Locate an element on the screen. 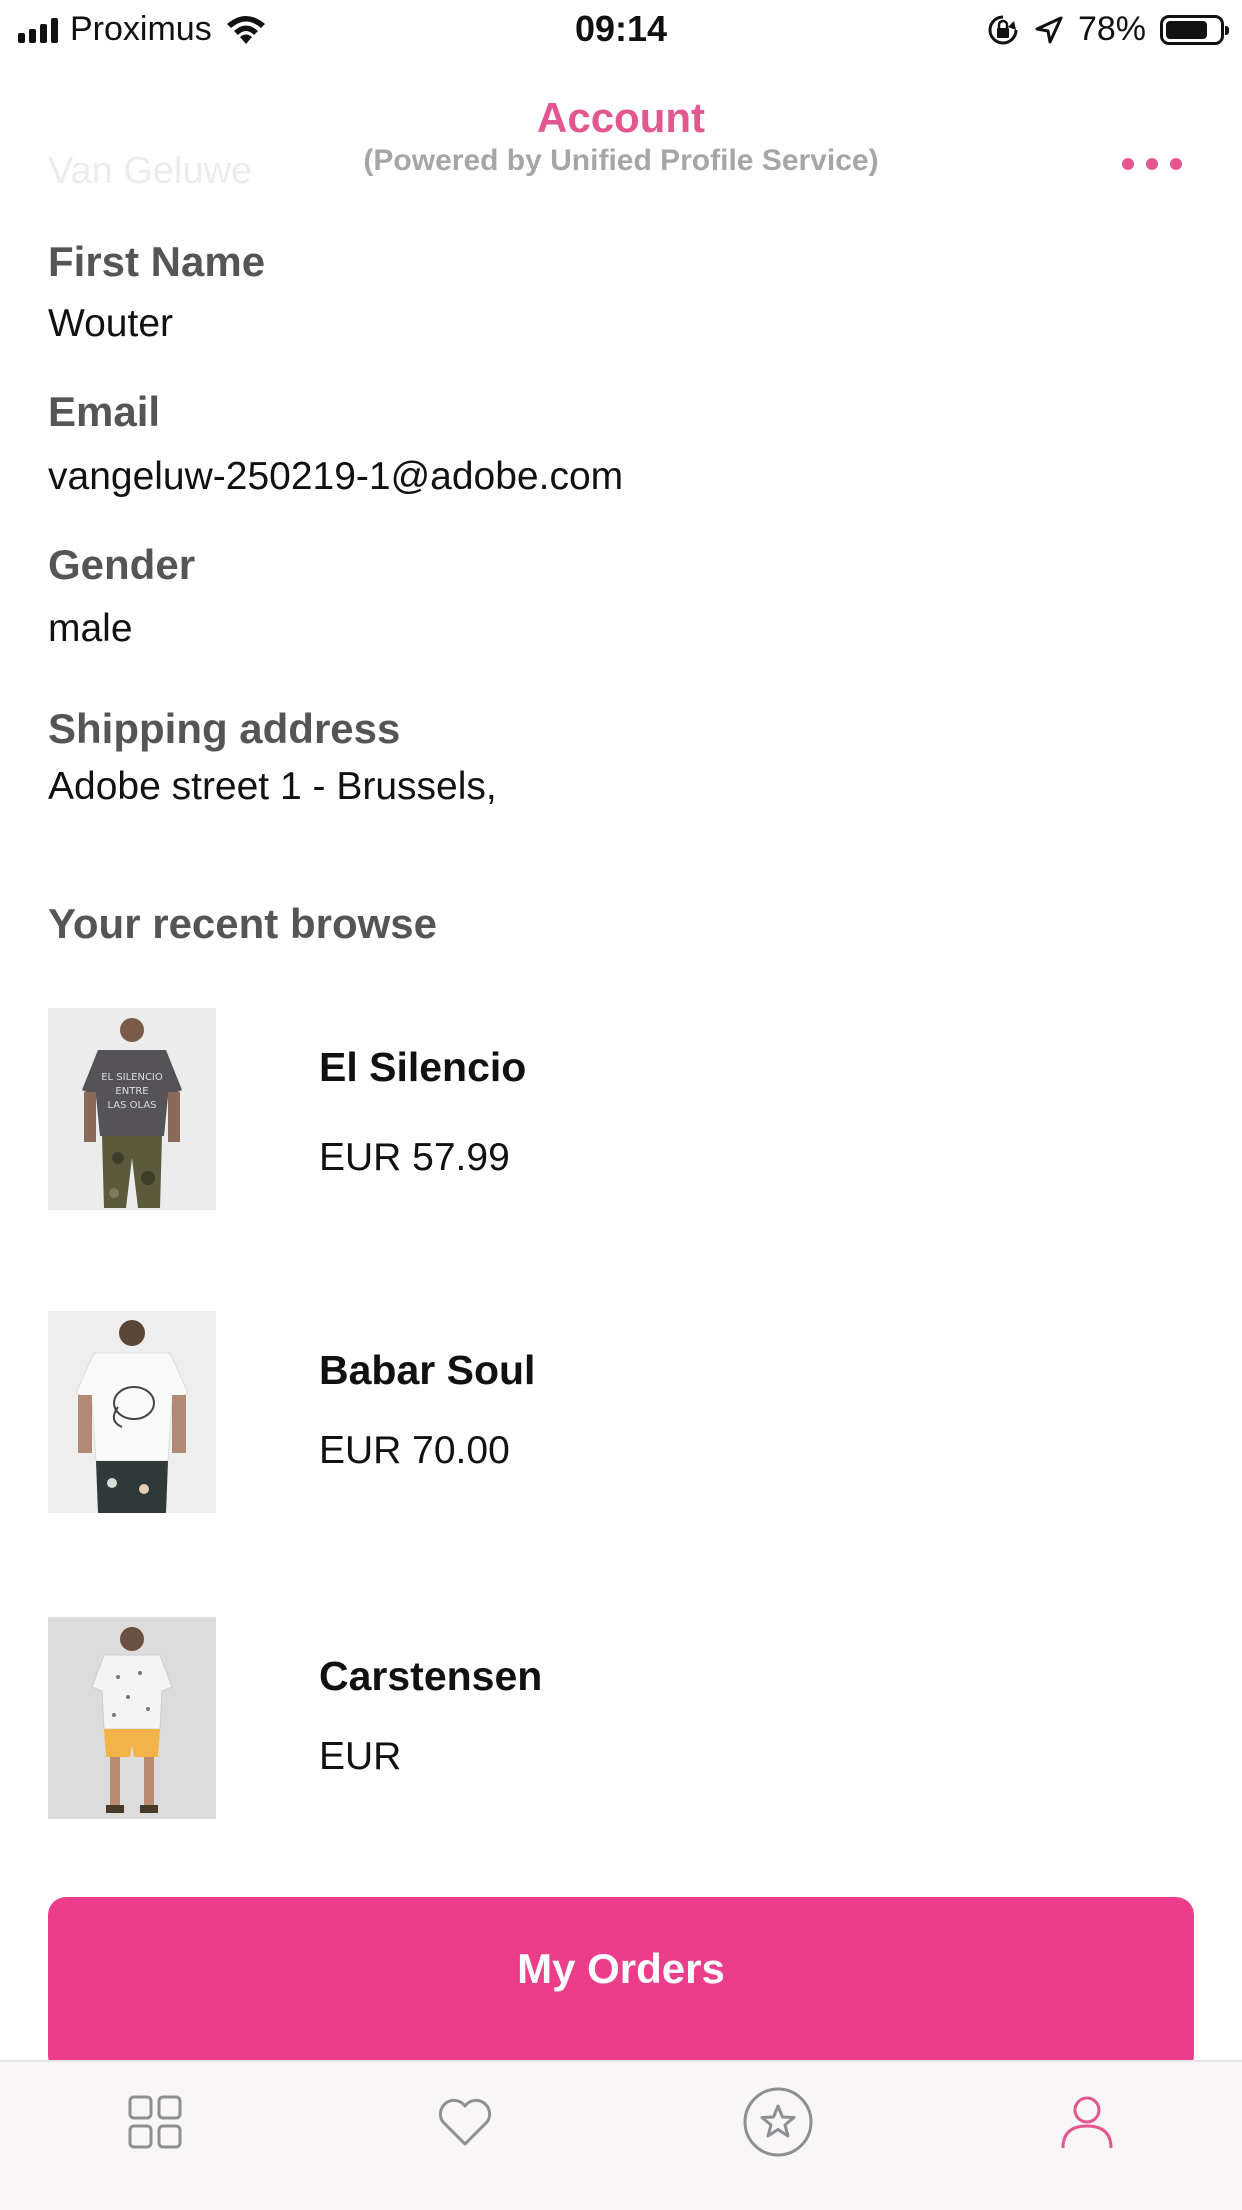 The height and width of the screenshot is (2210, 1242). tab-catalog is located at coordinates (155, 2122).